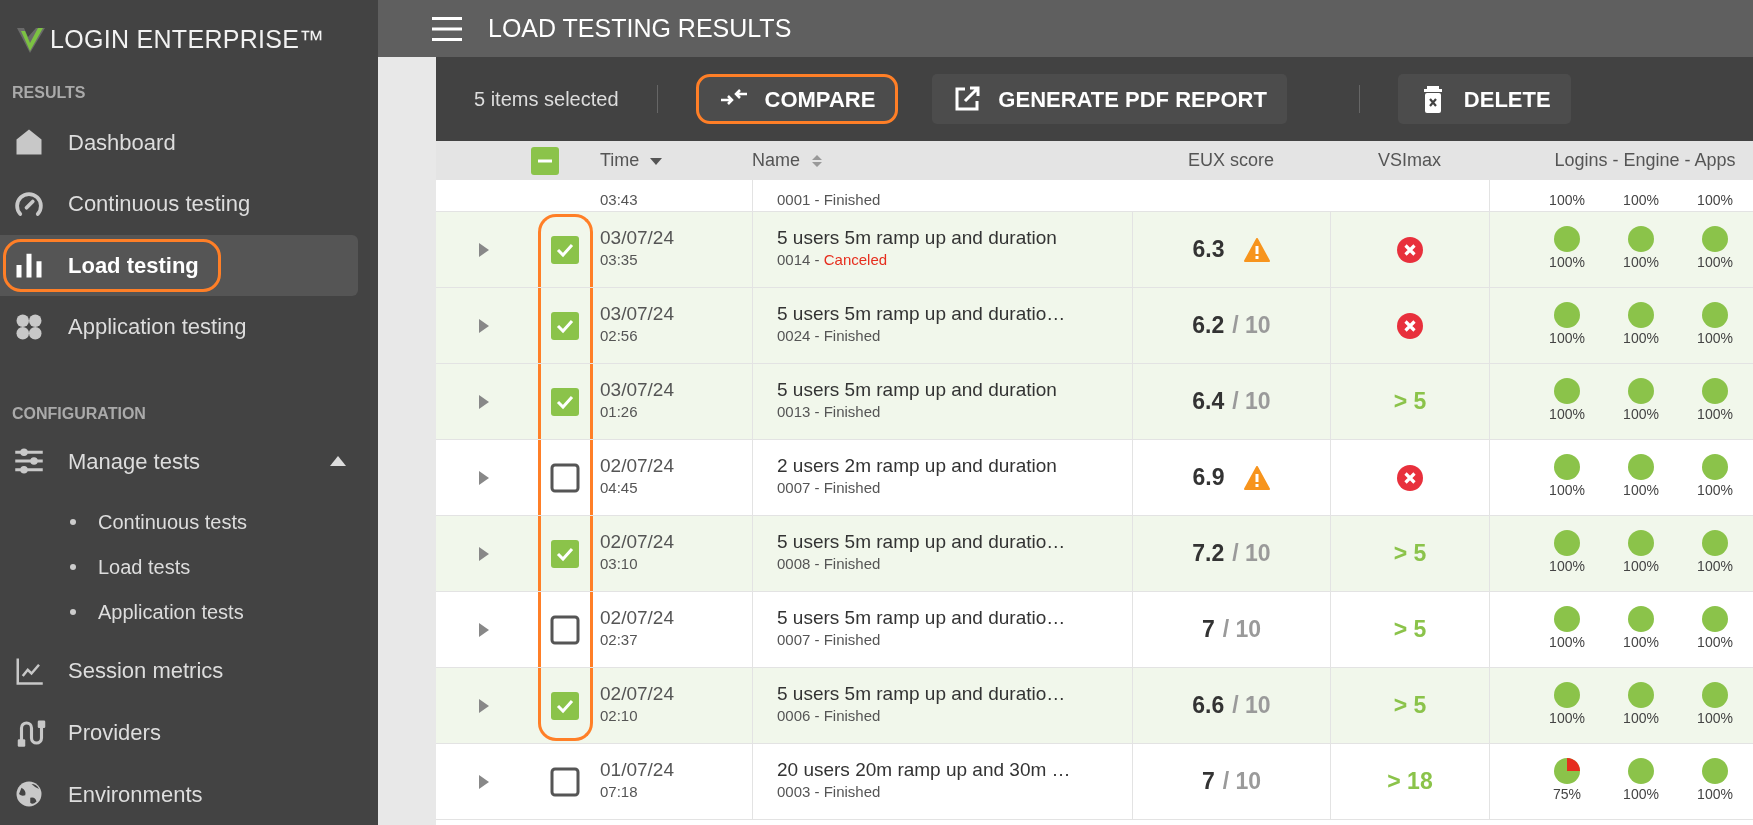 The height and width of the screenshot is (825, 1753). What do you see at coordinates (179, 327) in the screenshot?
I see `nav-item: Application testing` at bounding box center [179, 327].